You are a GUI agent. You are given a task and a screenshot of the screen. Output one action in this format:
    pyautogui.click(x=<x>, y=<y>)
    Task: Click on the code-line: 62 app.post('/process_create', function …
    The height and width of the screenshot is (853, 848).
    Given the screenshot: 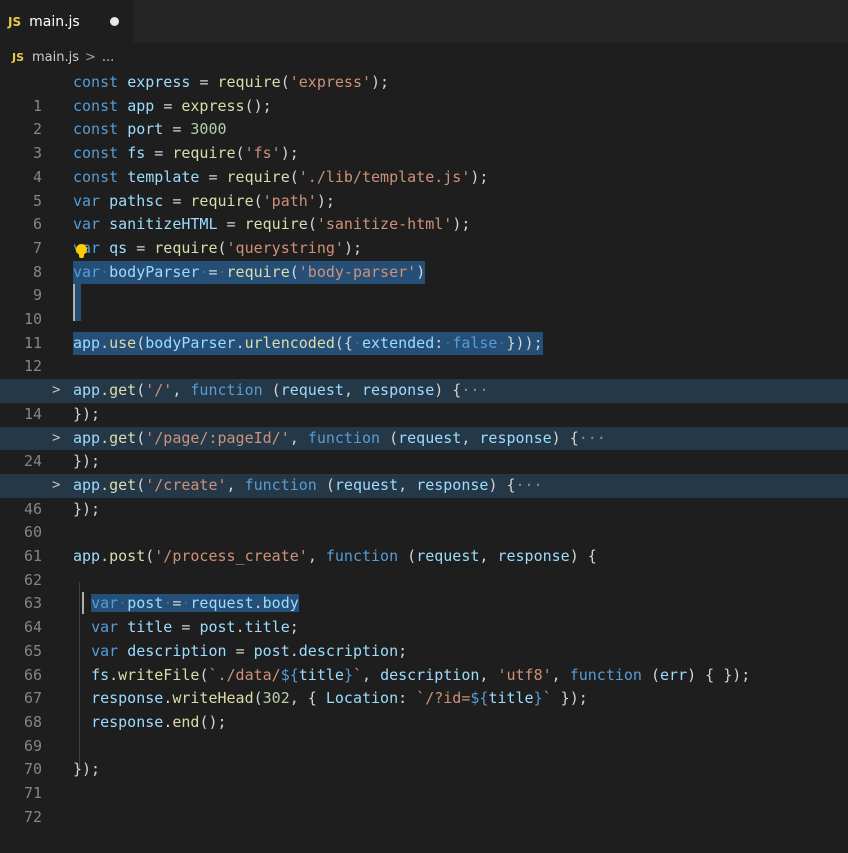 What is the action you would take?
    pyautogui.click(x=424, y=567)
    